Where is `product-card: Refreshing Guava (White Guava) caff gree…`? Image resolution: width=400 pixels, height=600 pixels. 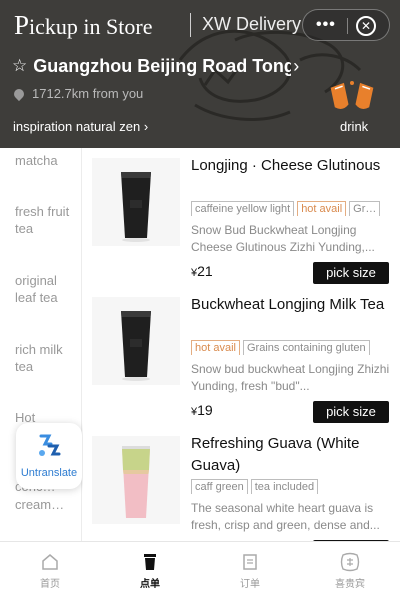
product-card: Refreshing Guava (White Guava) caff gree… is located at coordinates (241, 484).